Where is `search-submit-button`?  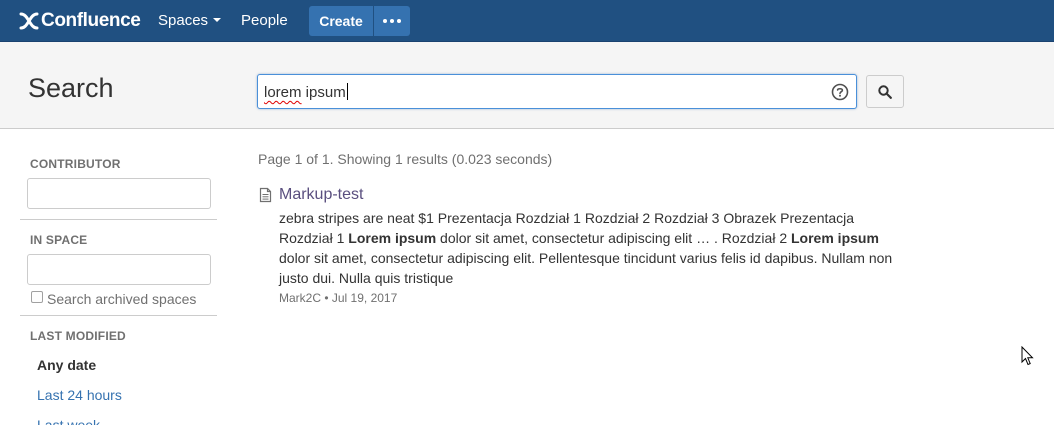
search-submit-button is located at coordinates (885, 91).